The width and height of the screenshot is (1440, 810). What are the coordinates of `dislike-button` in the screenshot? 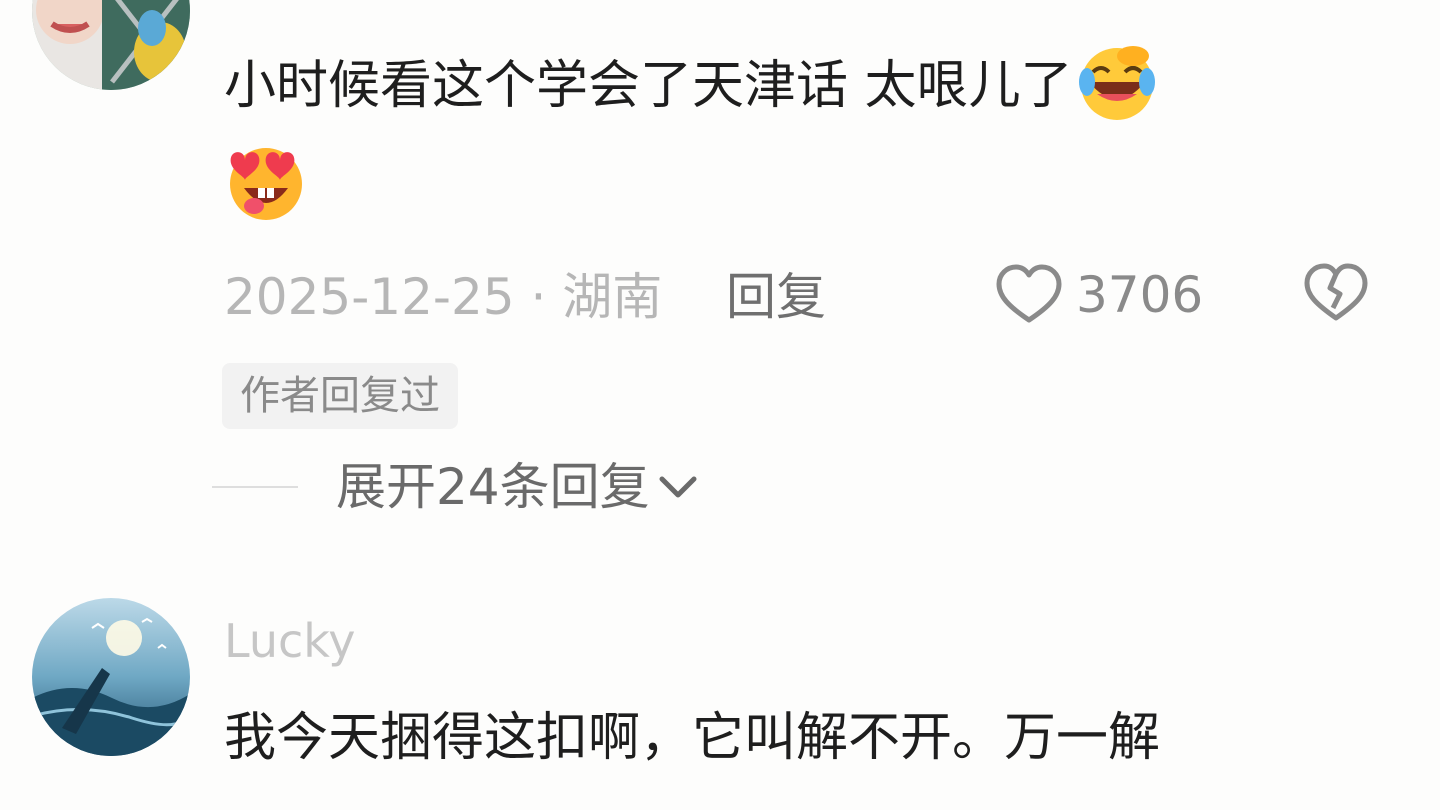 It's located at (1336, 294).